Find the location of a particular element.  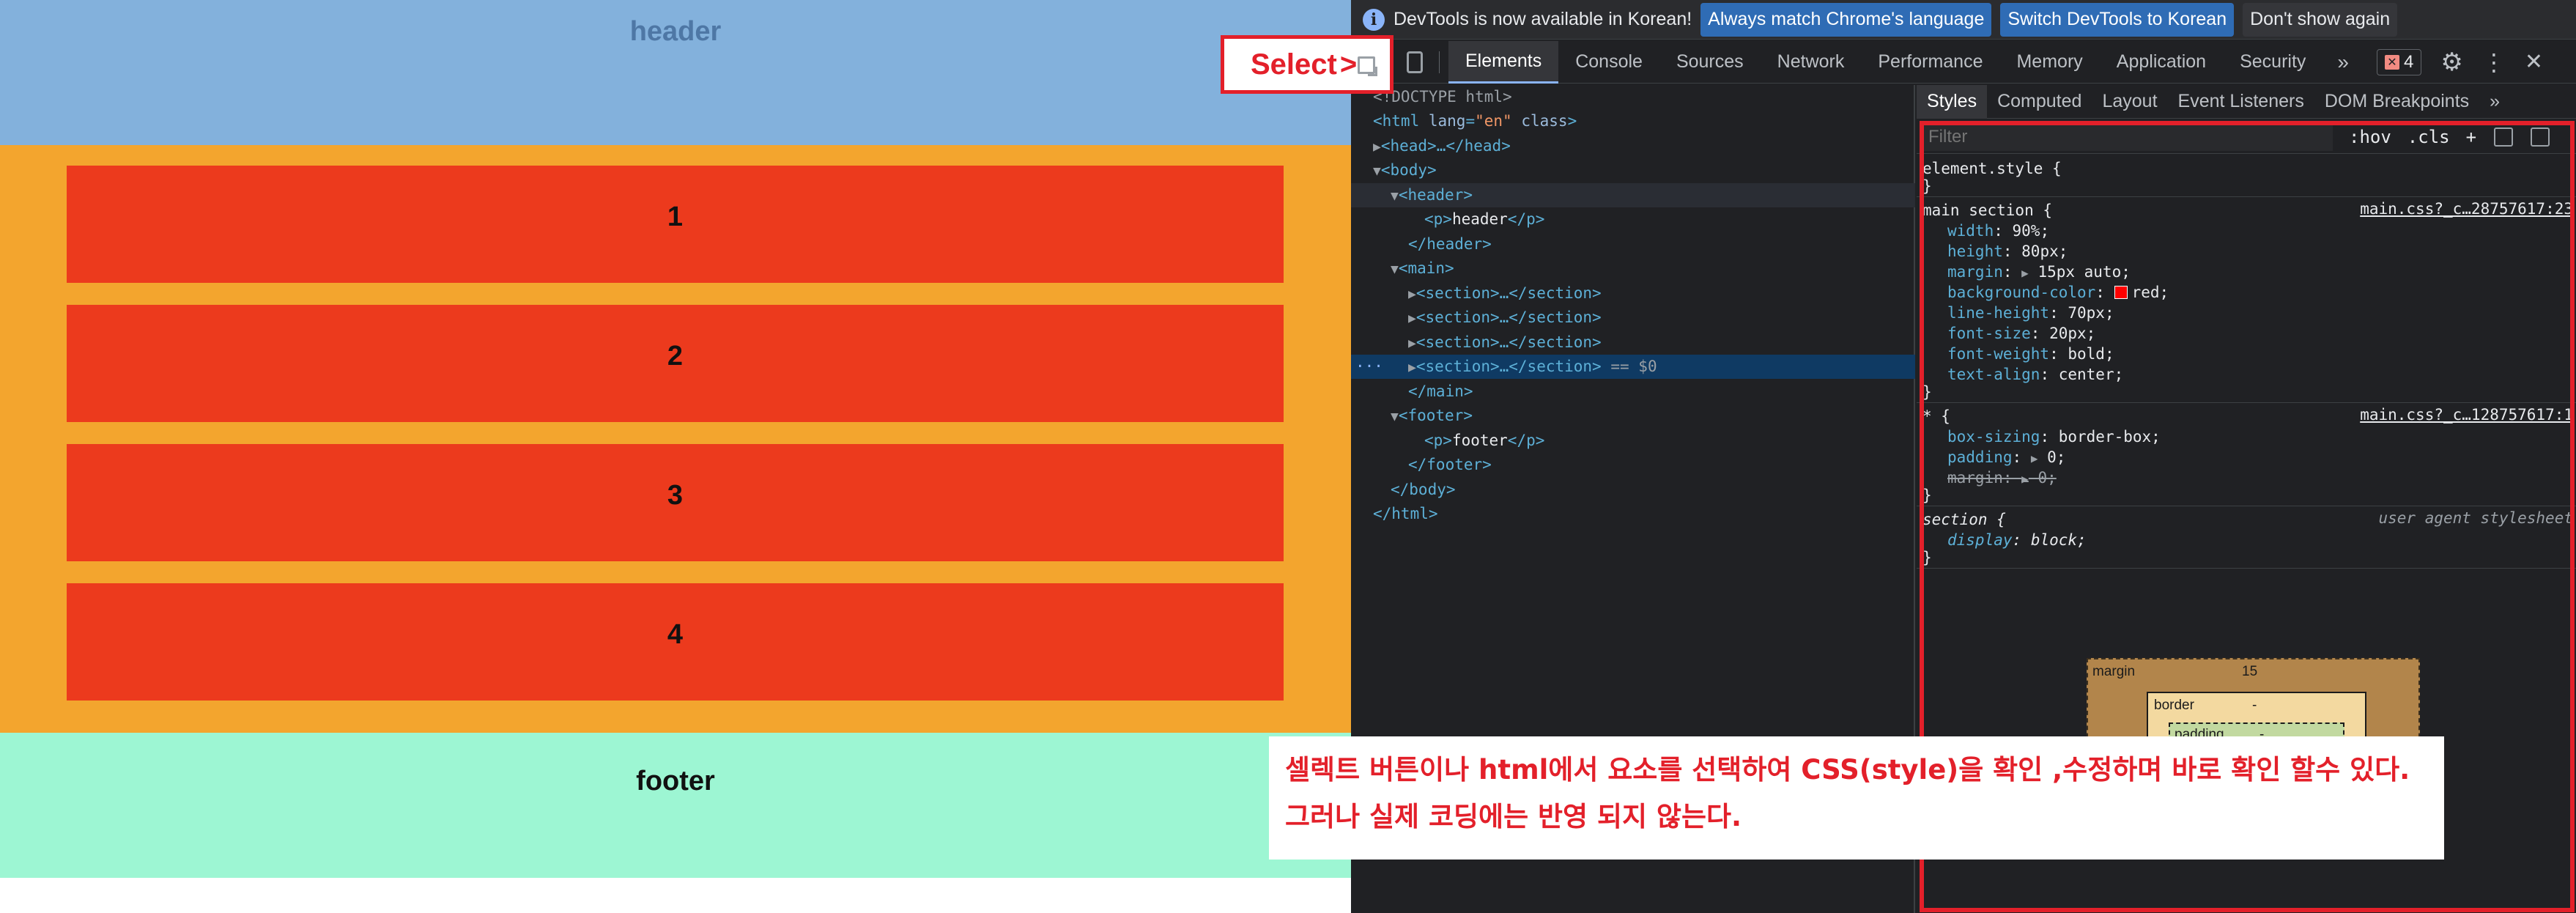

html-class-attr: class is located at coordinates (1544, 121).